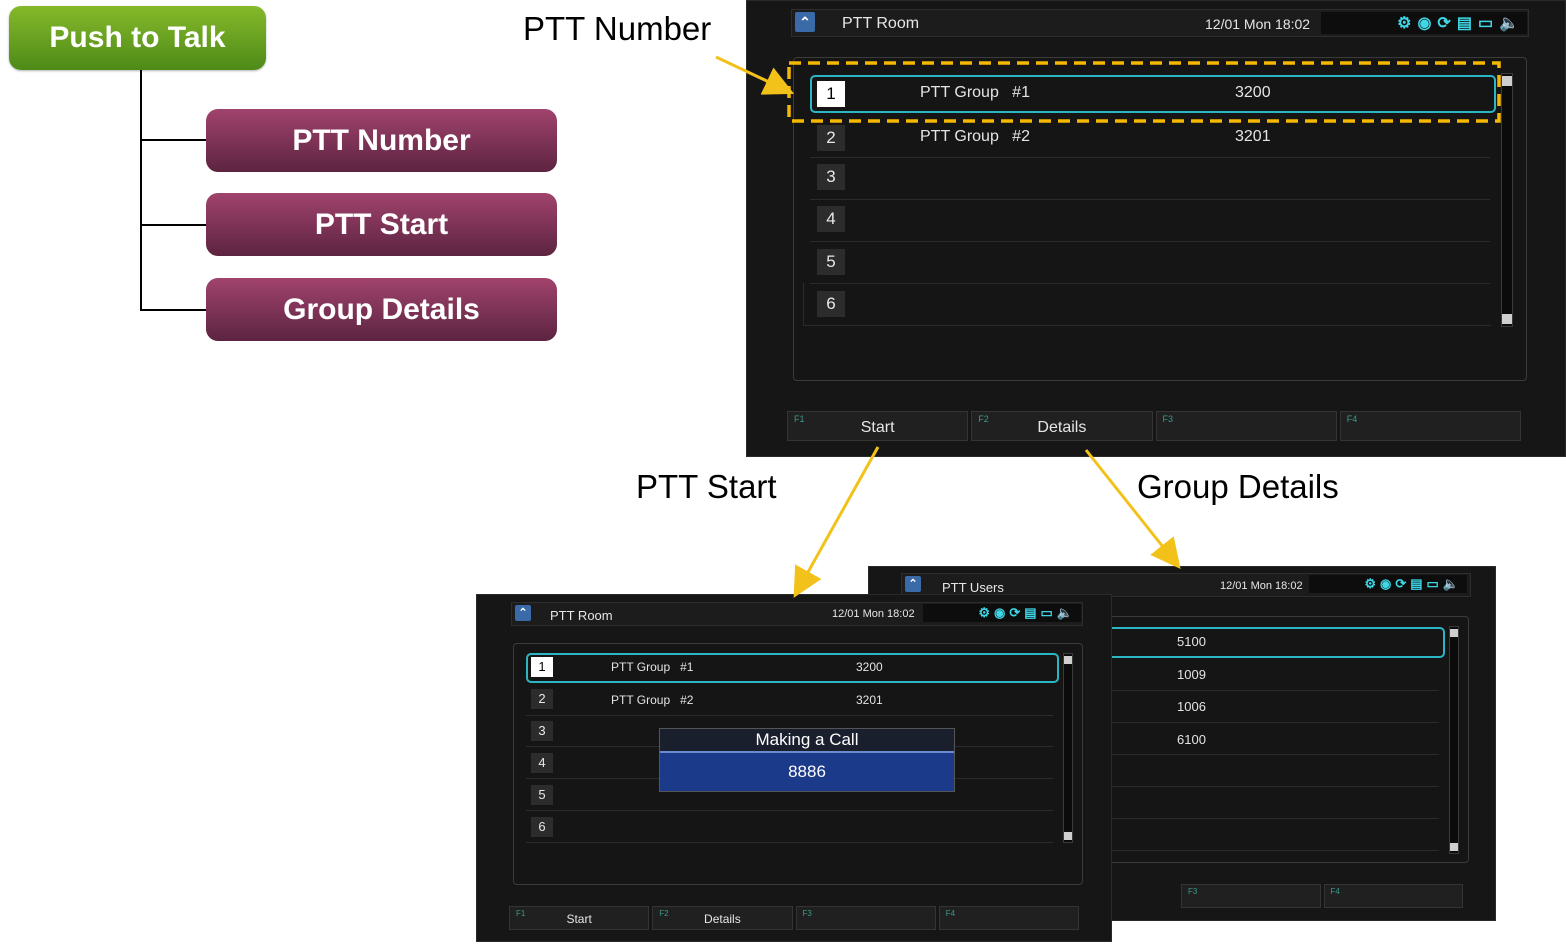  I want to click on making-call-popup: Making a Call 8886, so click(807, 760).